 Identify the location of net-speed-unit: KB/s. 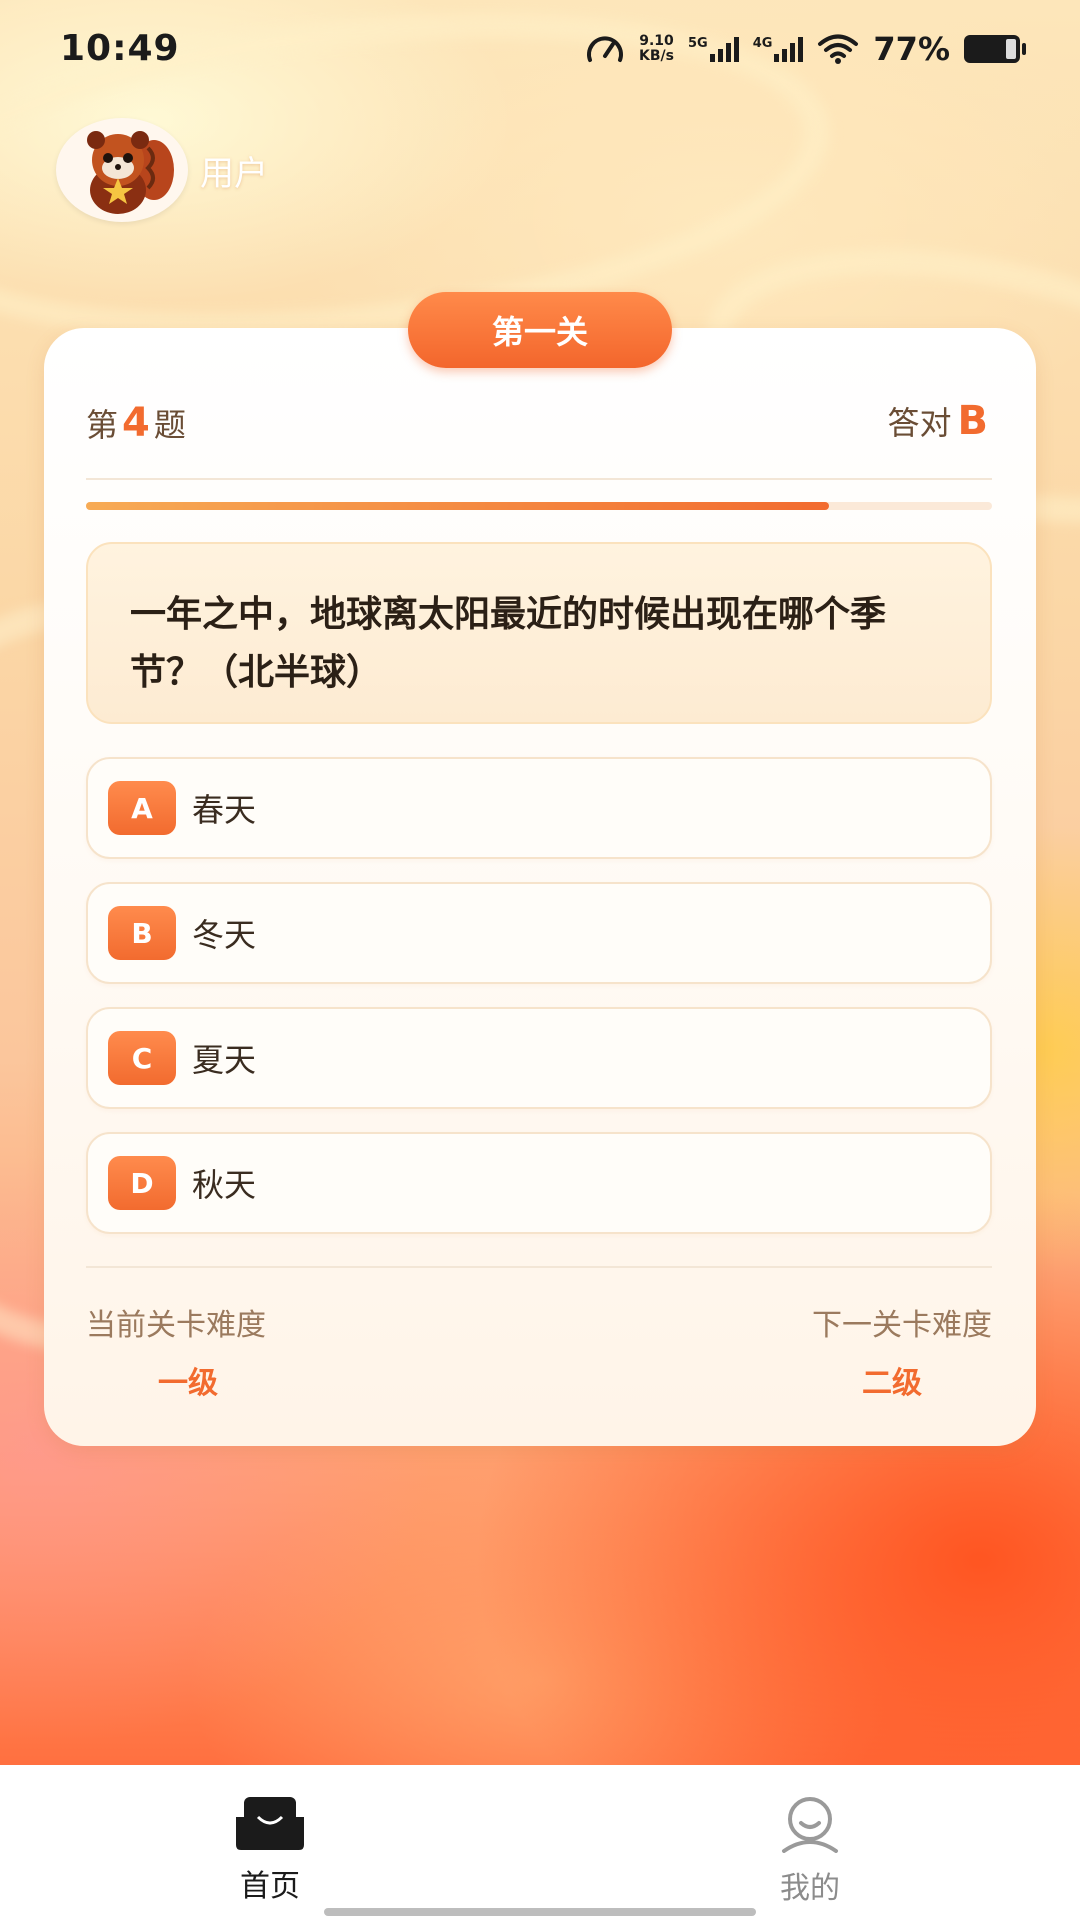
(656, 56).